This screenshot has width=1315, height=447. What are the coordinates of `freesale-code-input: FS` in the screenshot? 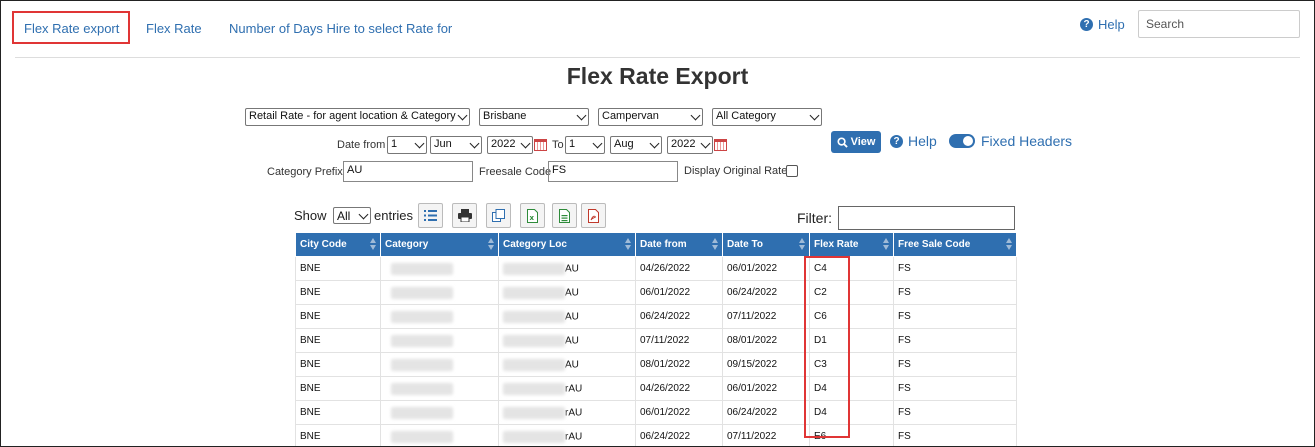 It's located at (613, 171).